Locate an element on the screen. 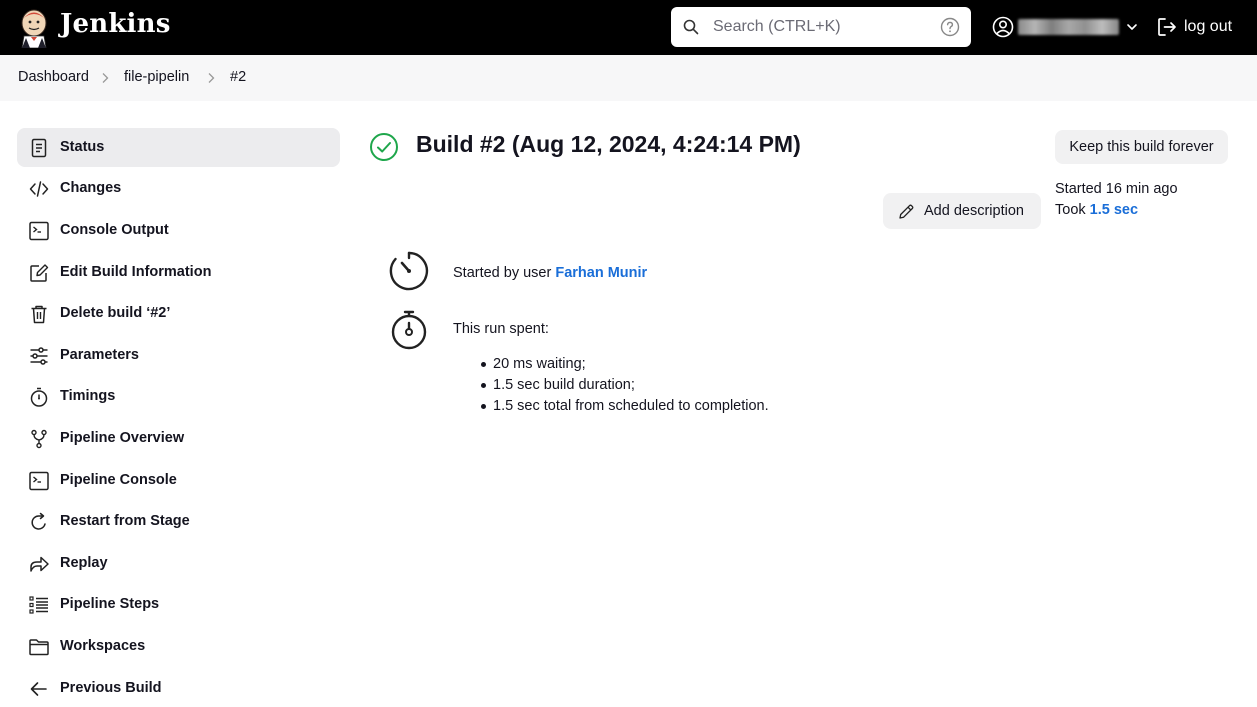 Image resolution: width=1257 pixels, height=707 pixels. sidebar-item-pipeline-steps: Pipeline Steps is located at coordinates (178, 604).